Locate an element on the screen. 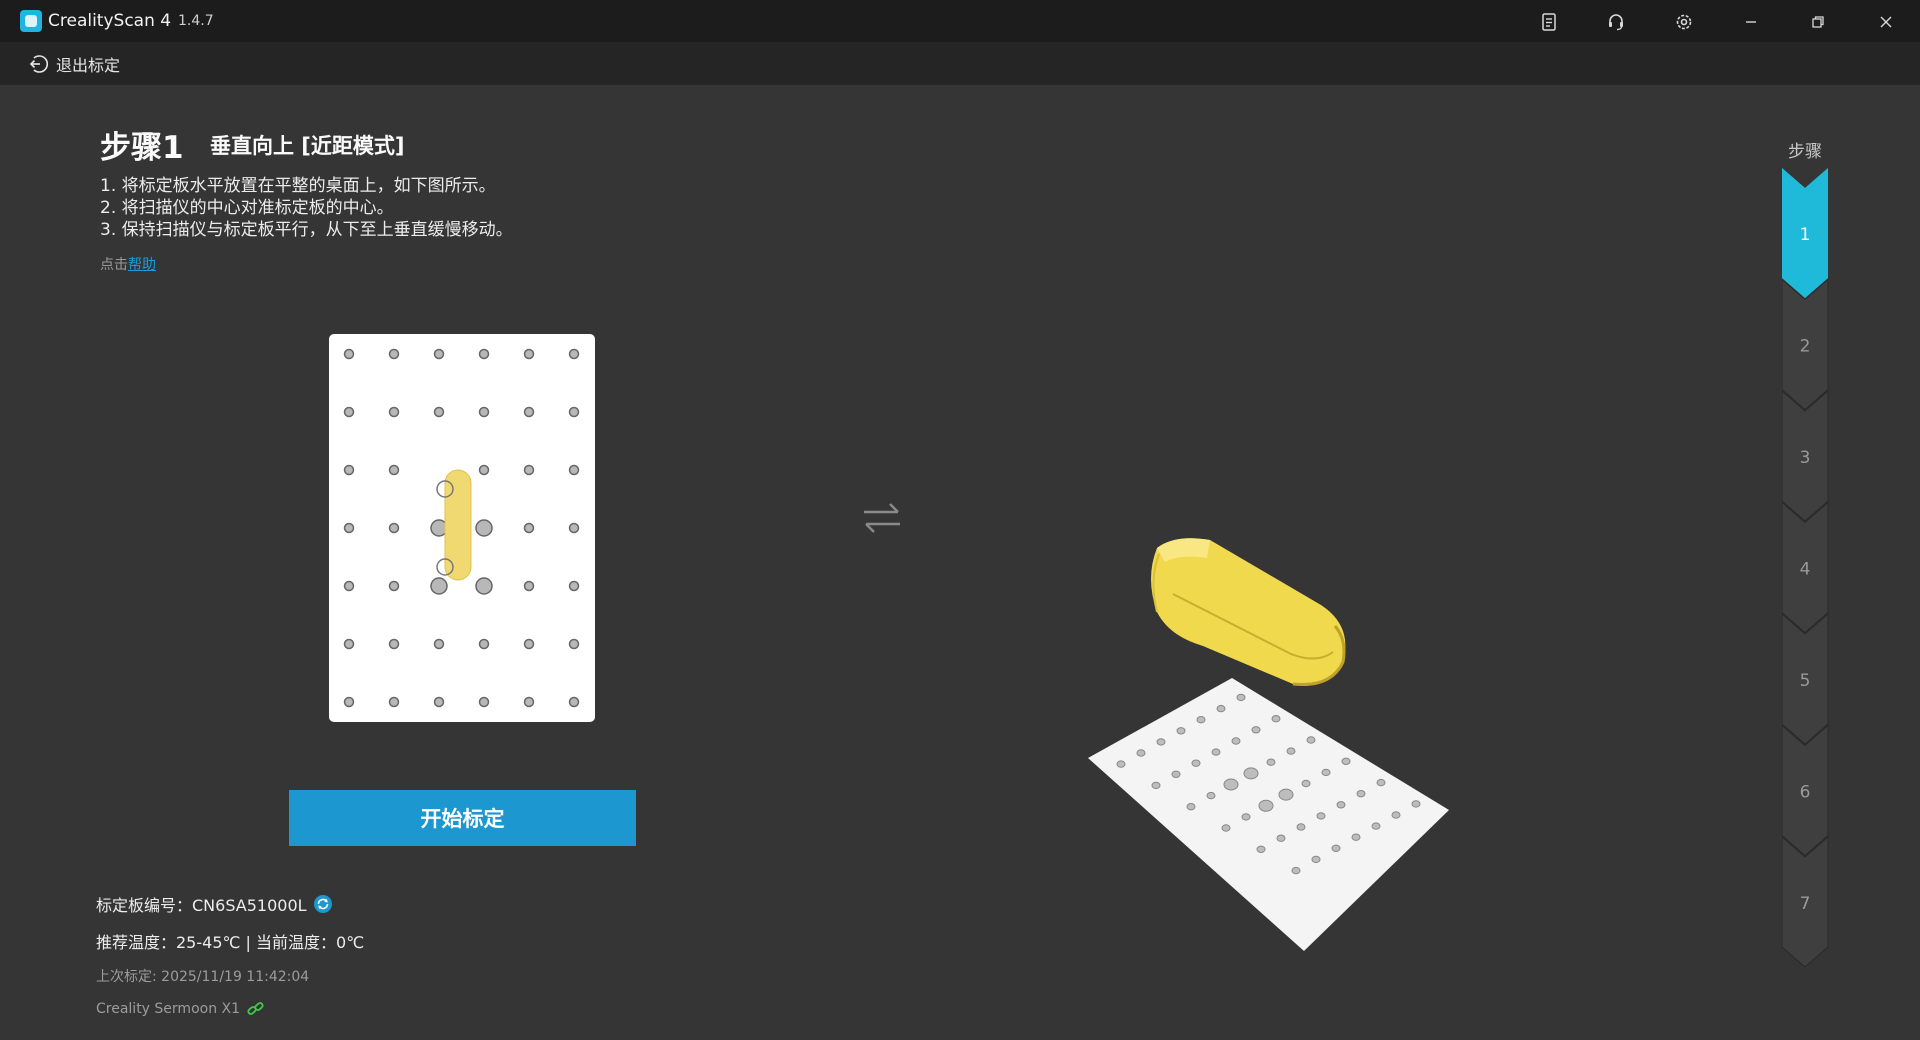 Image resolution: width=1920 pixels, height=1040 pixels. step-number: 1 is located at coordinates (1805, 235).